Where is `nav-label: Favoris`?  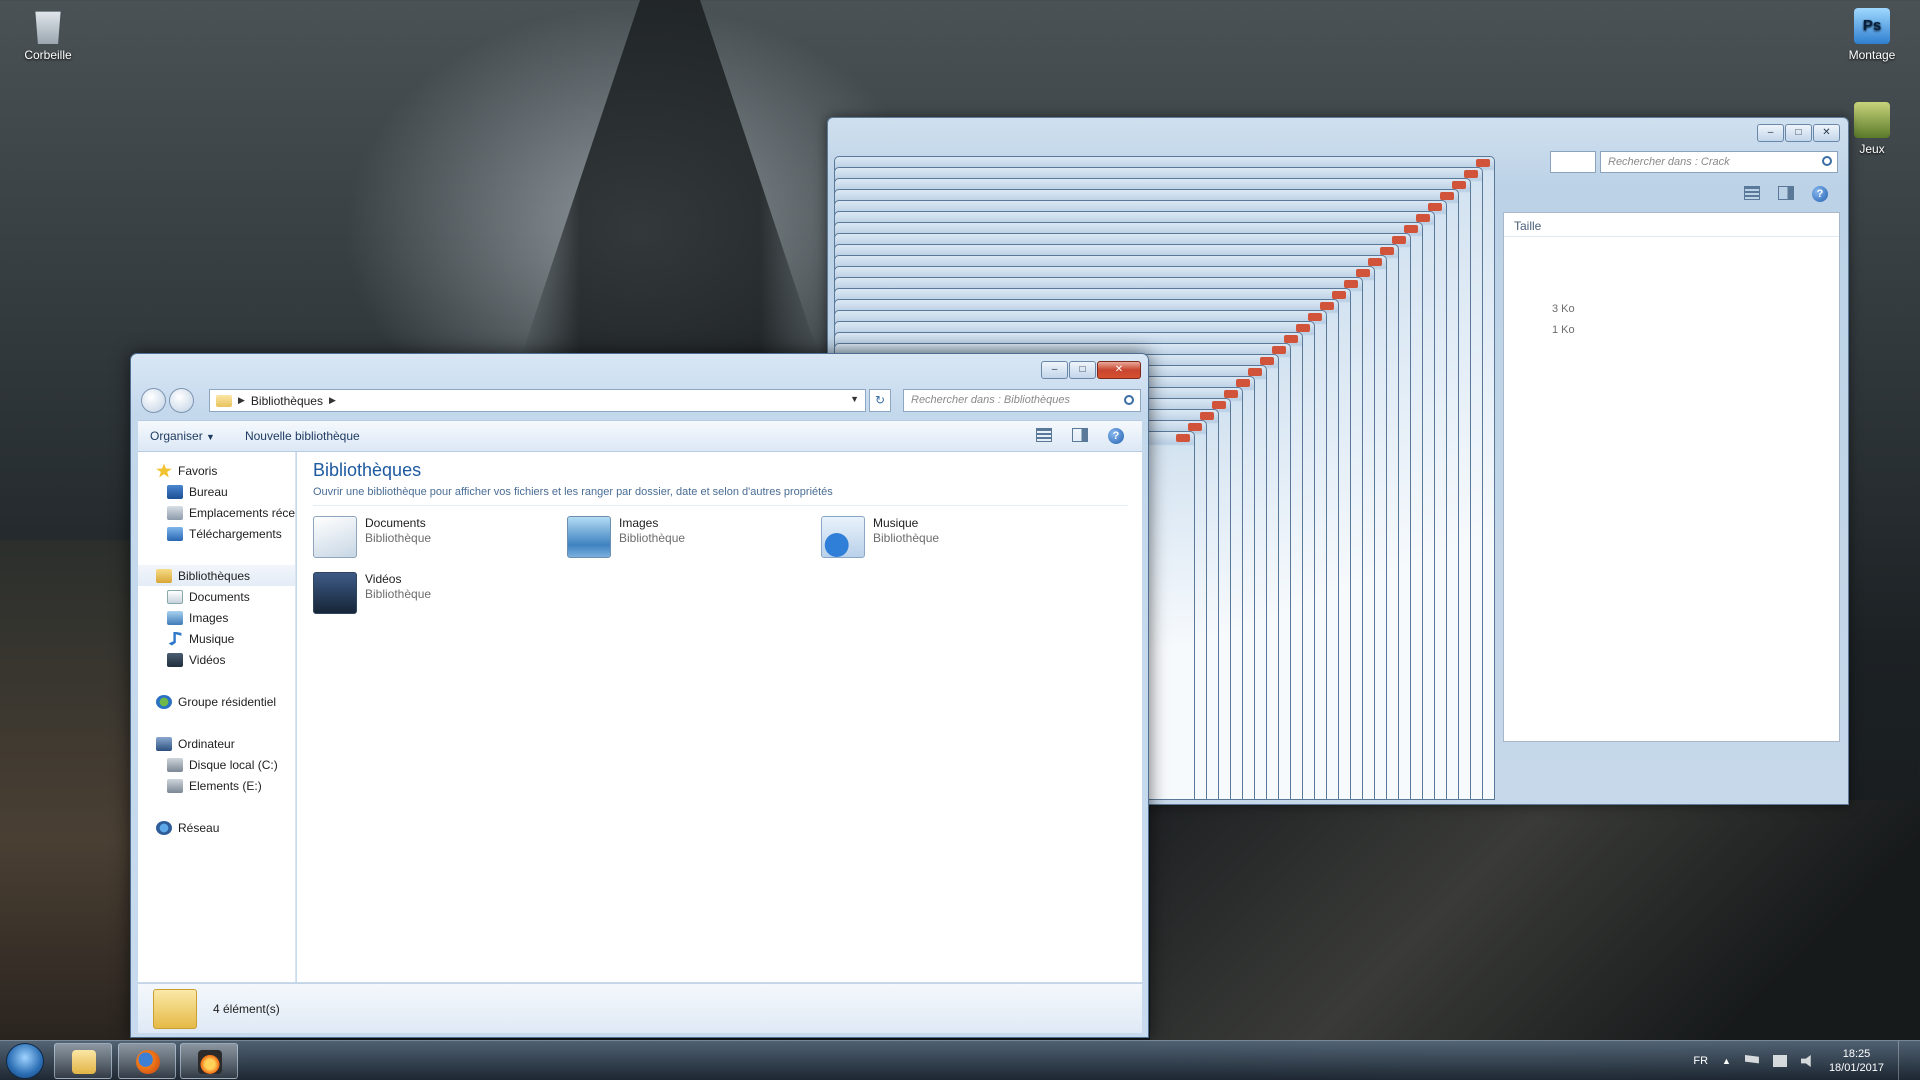 nav-label: Favoris is located at coordinates (198, 470).